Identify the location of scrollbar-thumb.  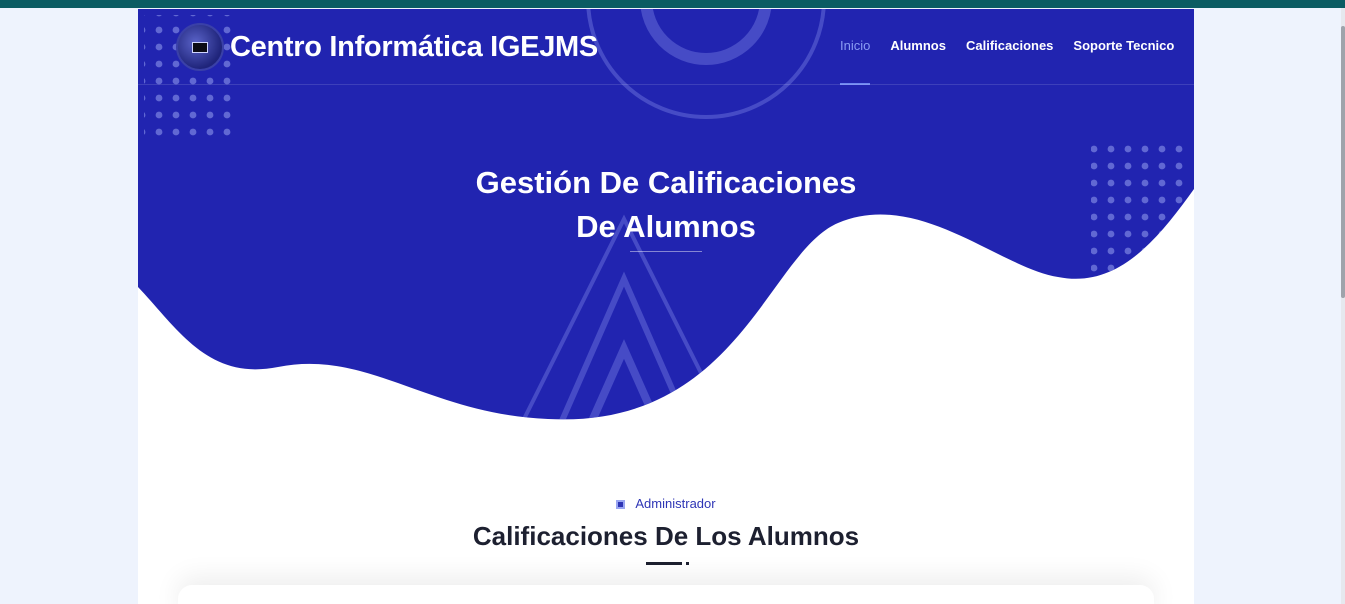
(1343, 162).